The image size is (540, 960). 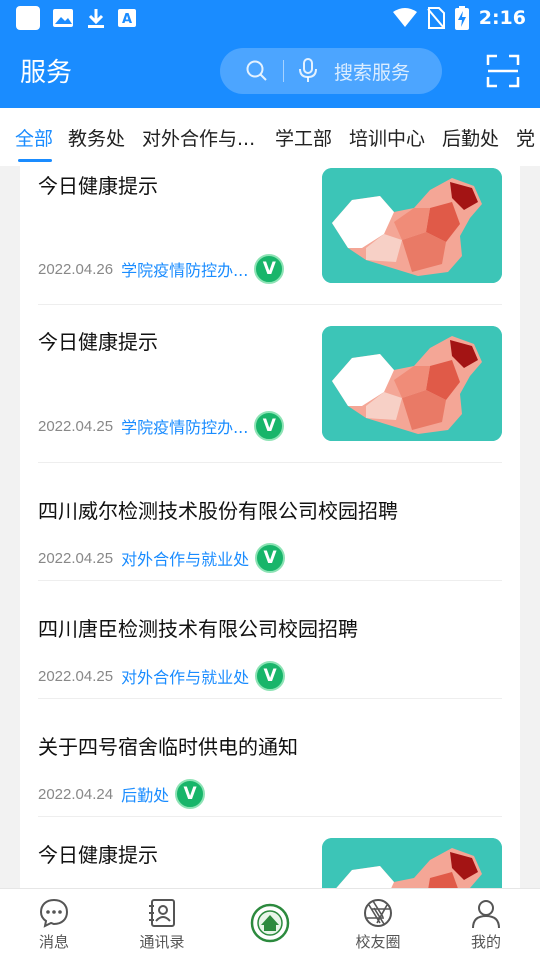 What do you see at coordinates (53, 942) in the screenshot?
I see `nav-label: 消息` at bounding box center [53, 942].